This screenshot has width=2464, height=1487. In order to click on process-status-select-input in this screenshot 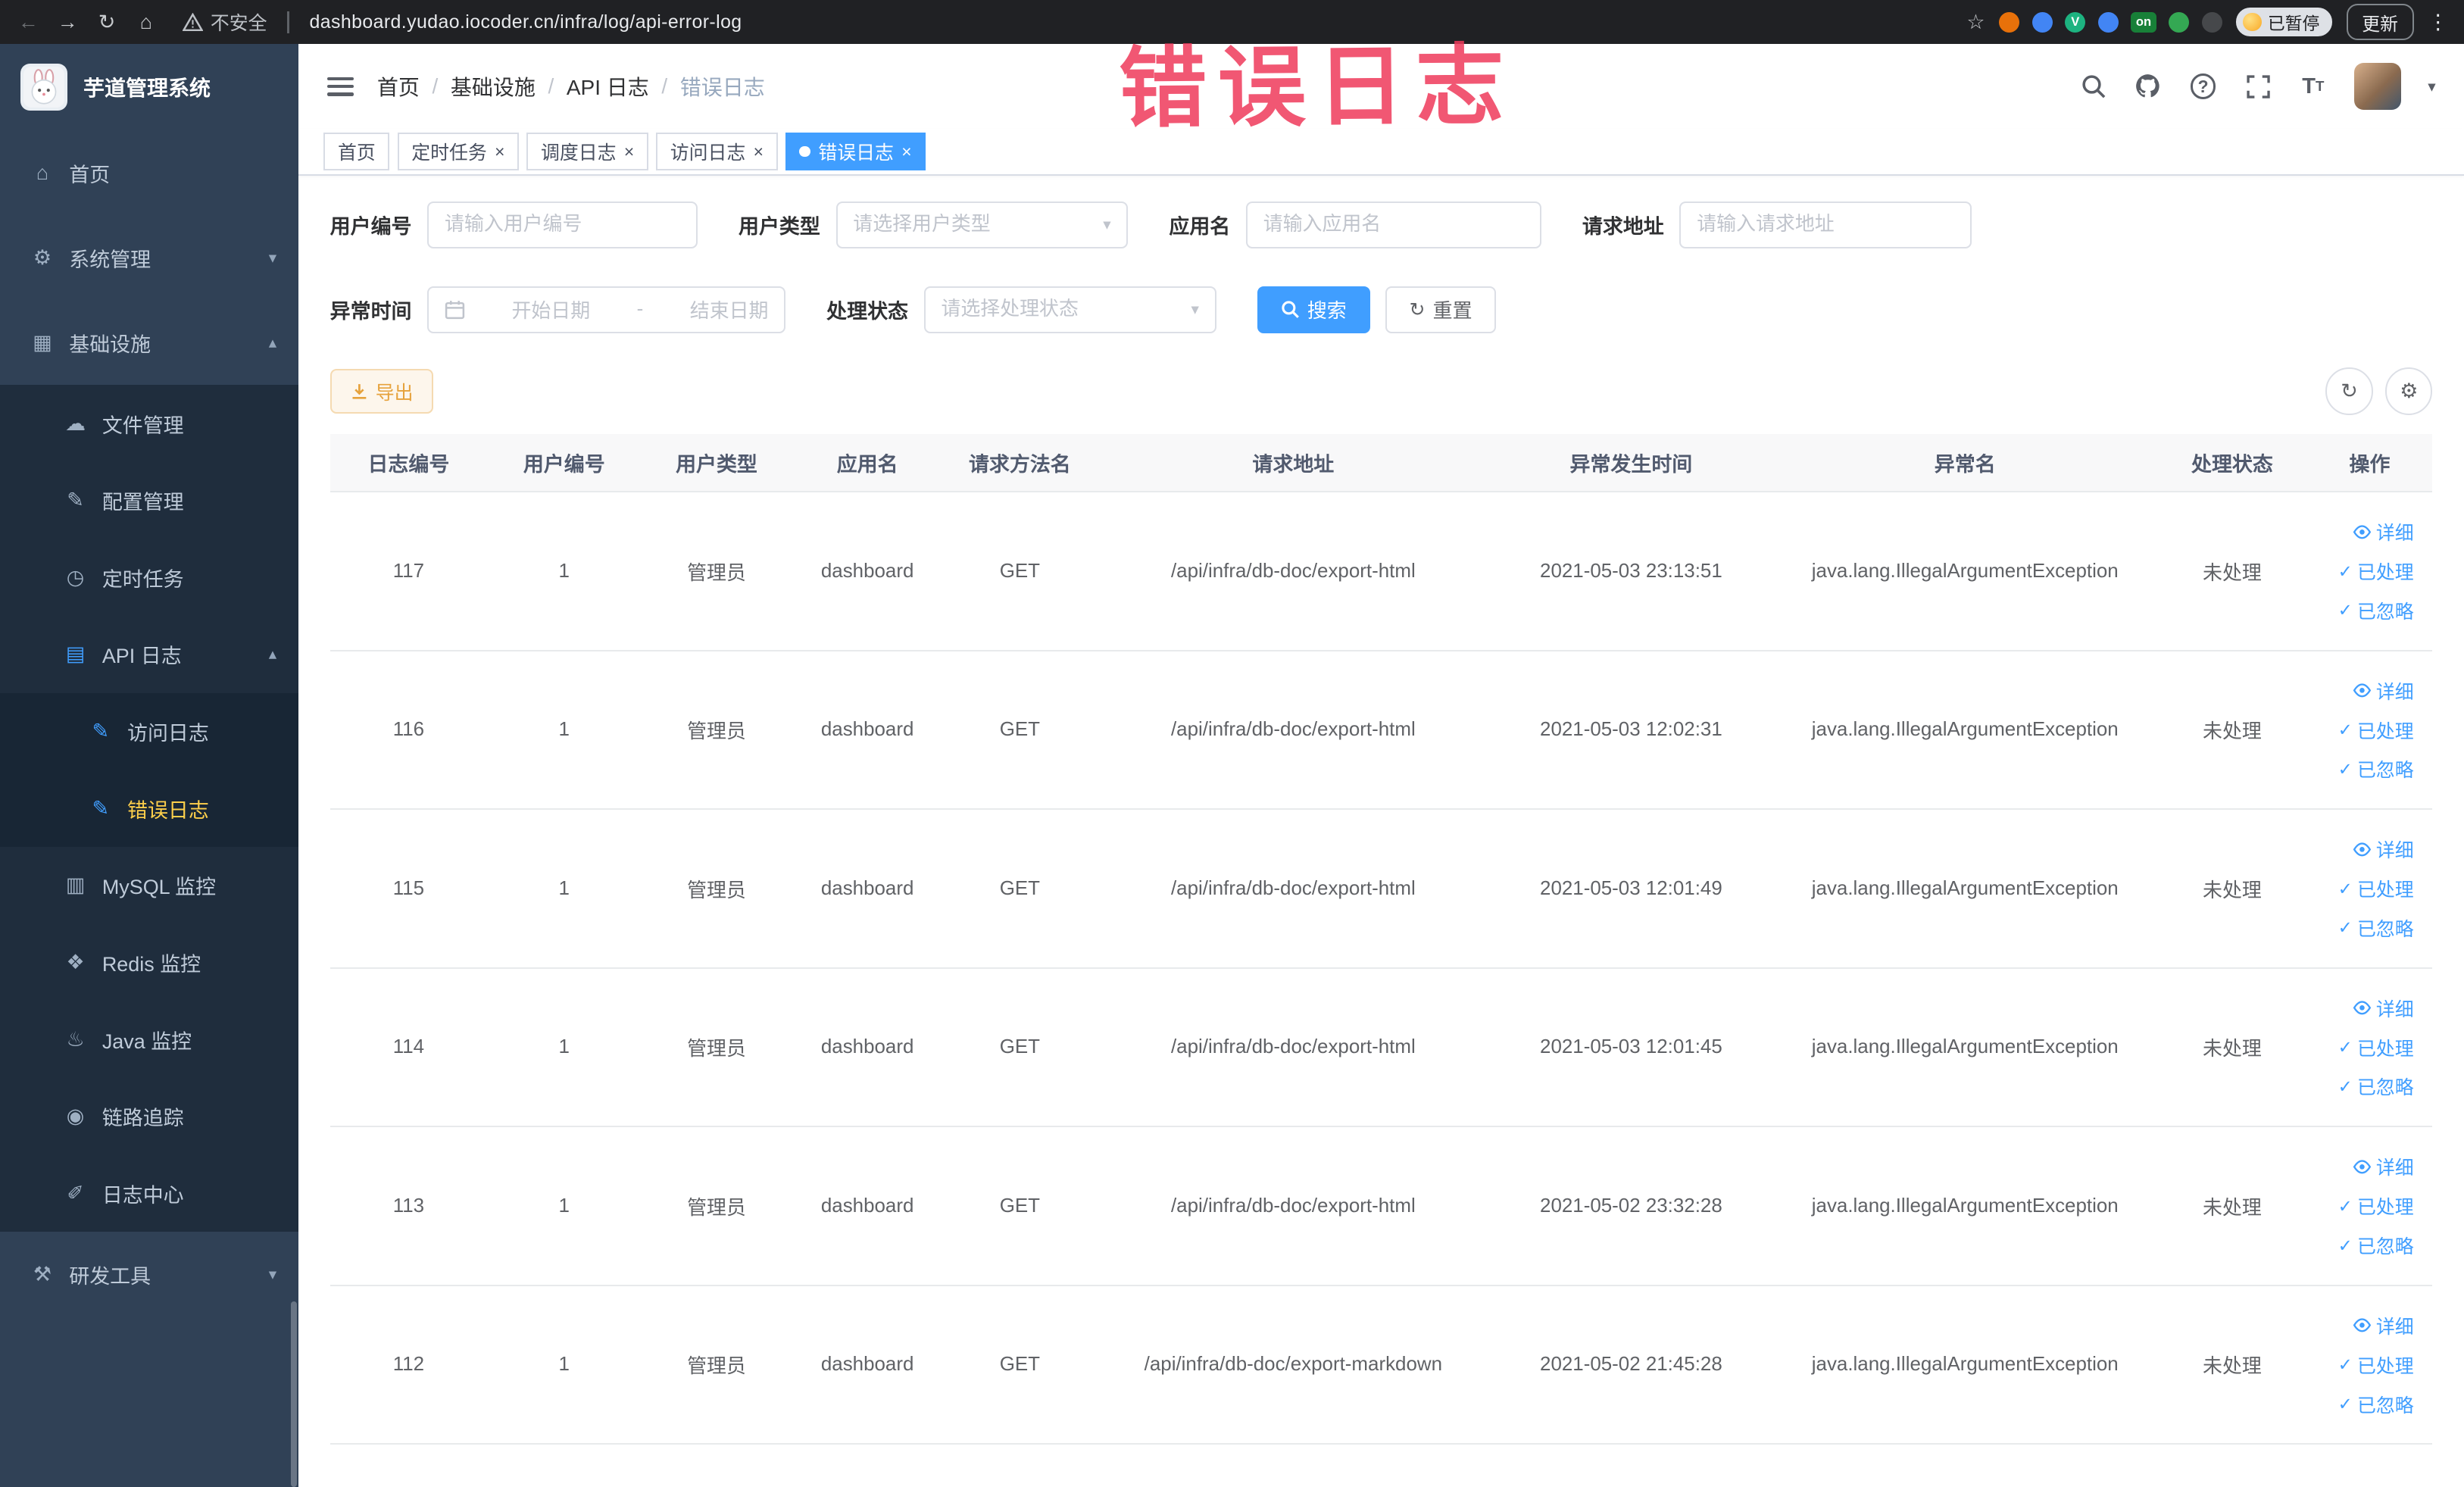, I will do `click(1061, 309)`.